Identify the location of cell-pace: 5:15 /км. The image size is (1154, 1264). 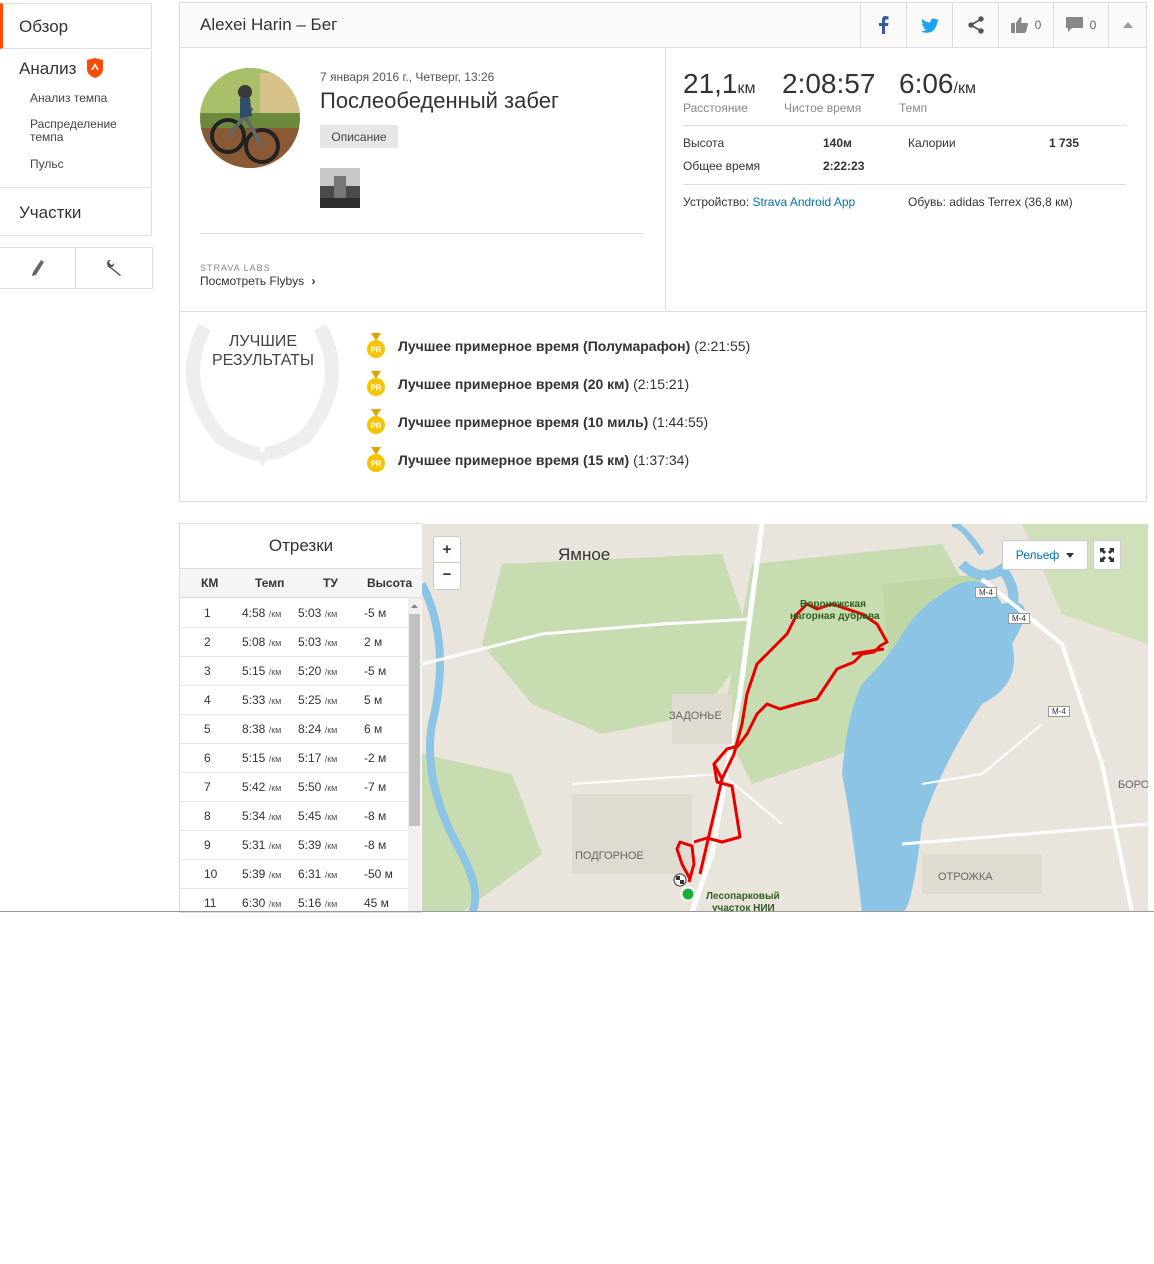
(261, 758).